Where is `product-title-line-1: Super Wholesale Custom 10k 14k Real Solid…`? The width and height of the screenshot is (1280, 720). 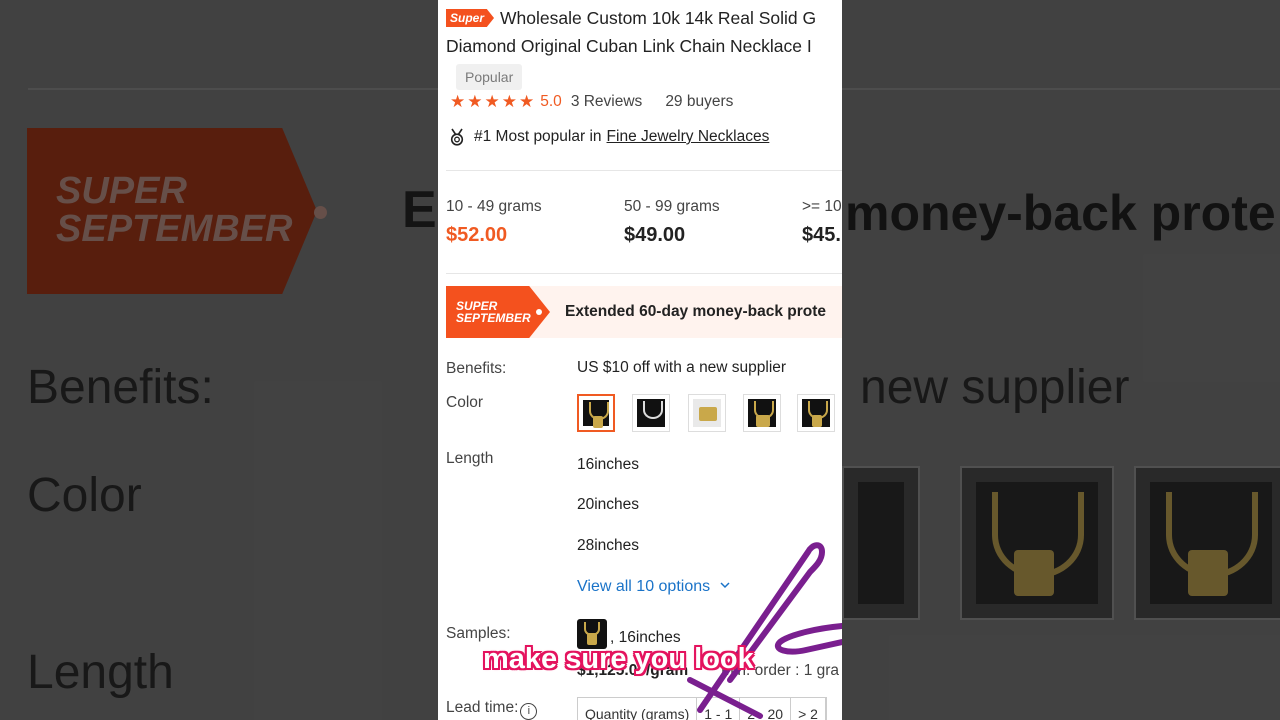
product-title-line-1: Super Wholesale Custom 10k 14k Real Solid… is located at coordinates (631, 18).